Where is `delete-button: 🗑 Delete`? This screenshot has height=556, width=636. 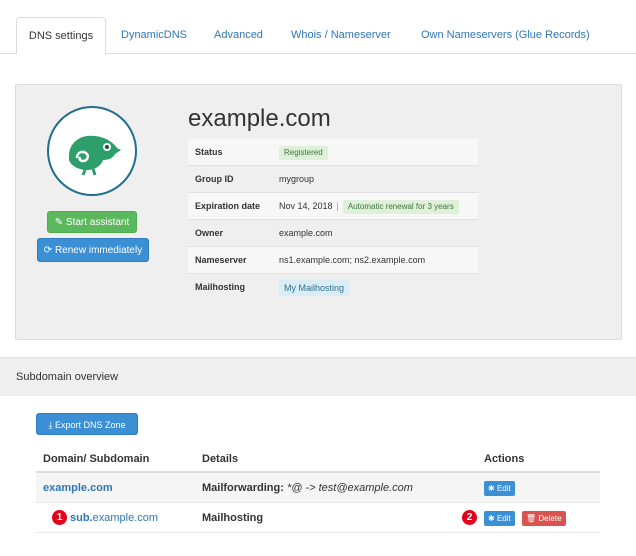
delete-button: 🗑 Delete is located at coordinates (544, 518).